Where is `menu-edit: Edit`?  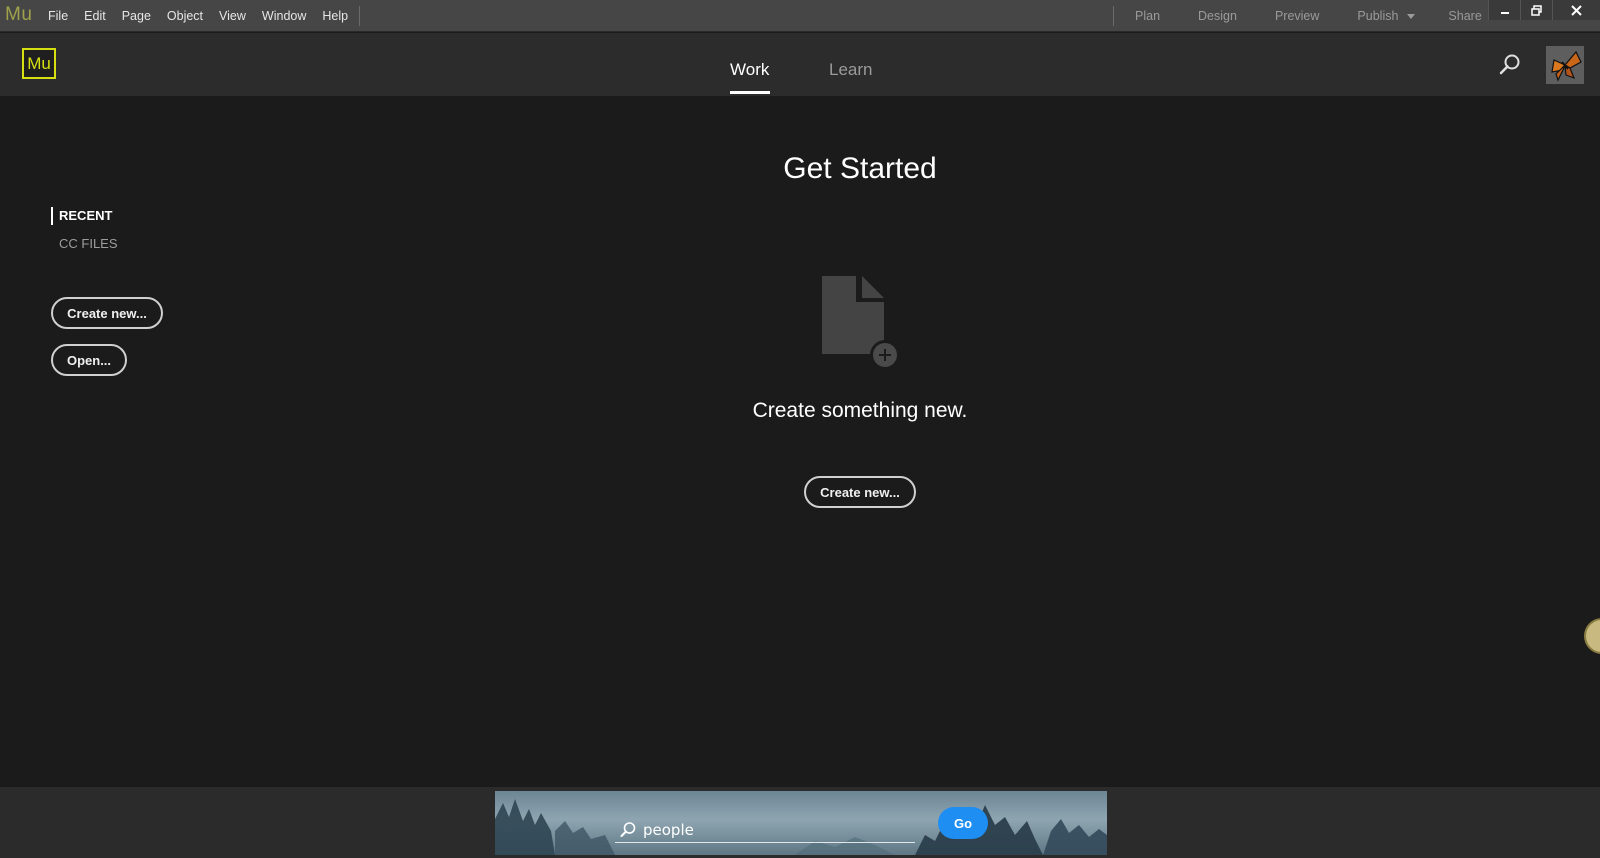 menu-edit: Edit is located at coordinates (95, 16).